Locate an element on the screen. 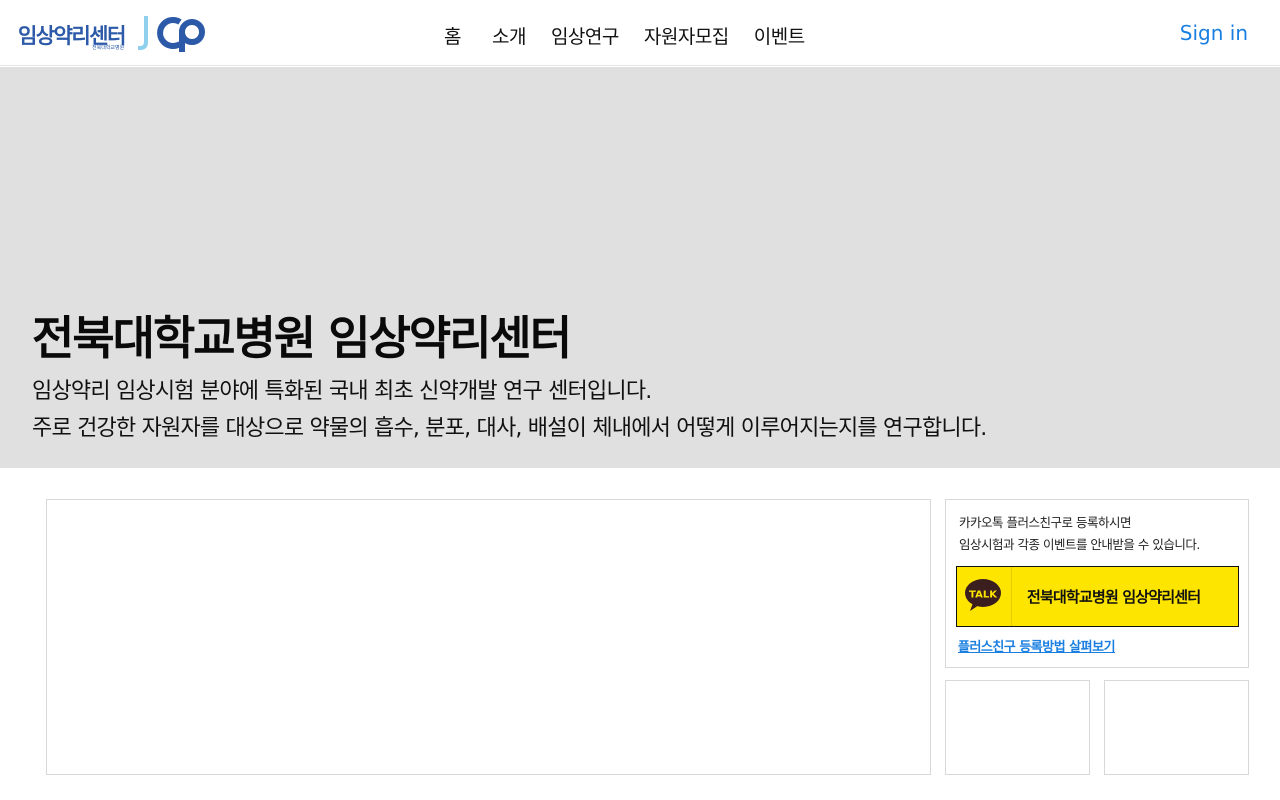 This screenshot has width=1280, height=800. kakao-talk-badge-text: TALK is located at coordinates (983, 595).